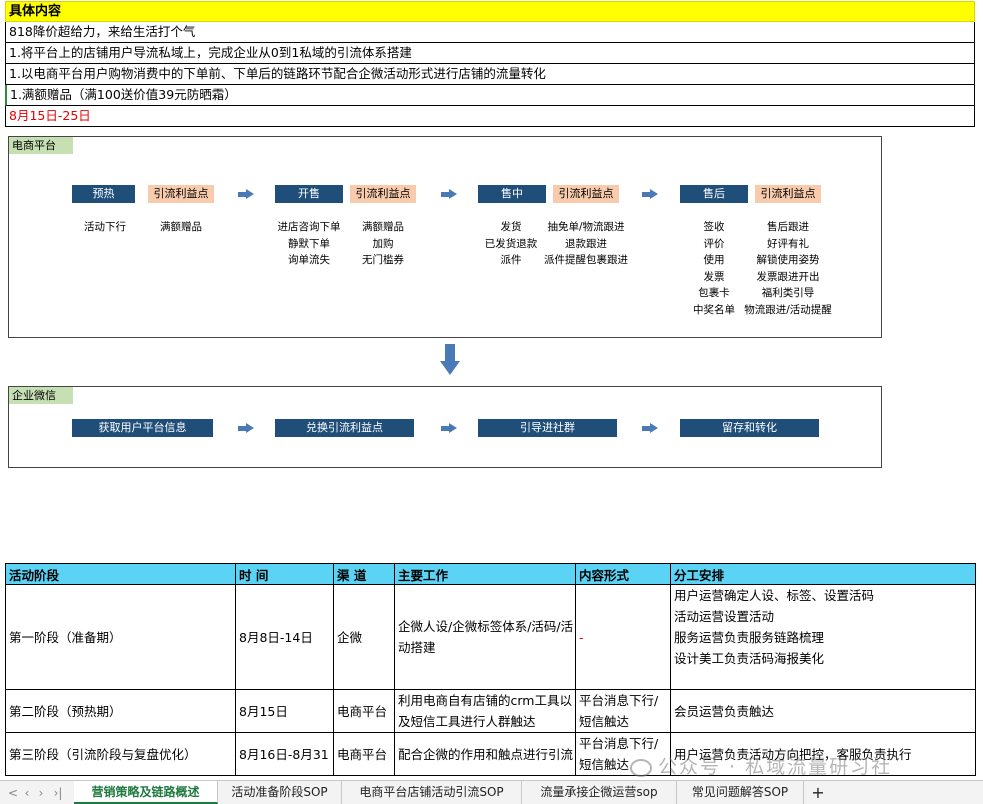  I want to click on cell-channel: 企微, so click(364, 637).